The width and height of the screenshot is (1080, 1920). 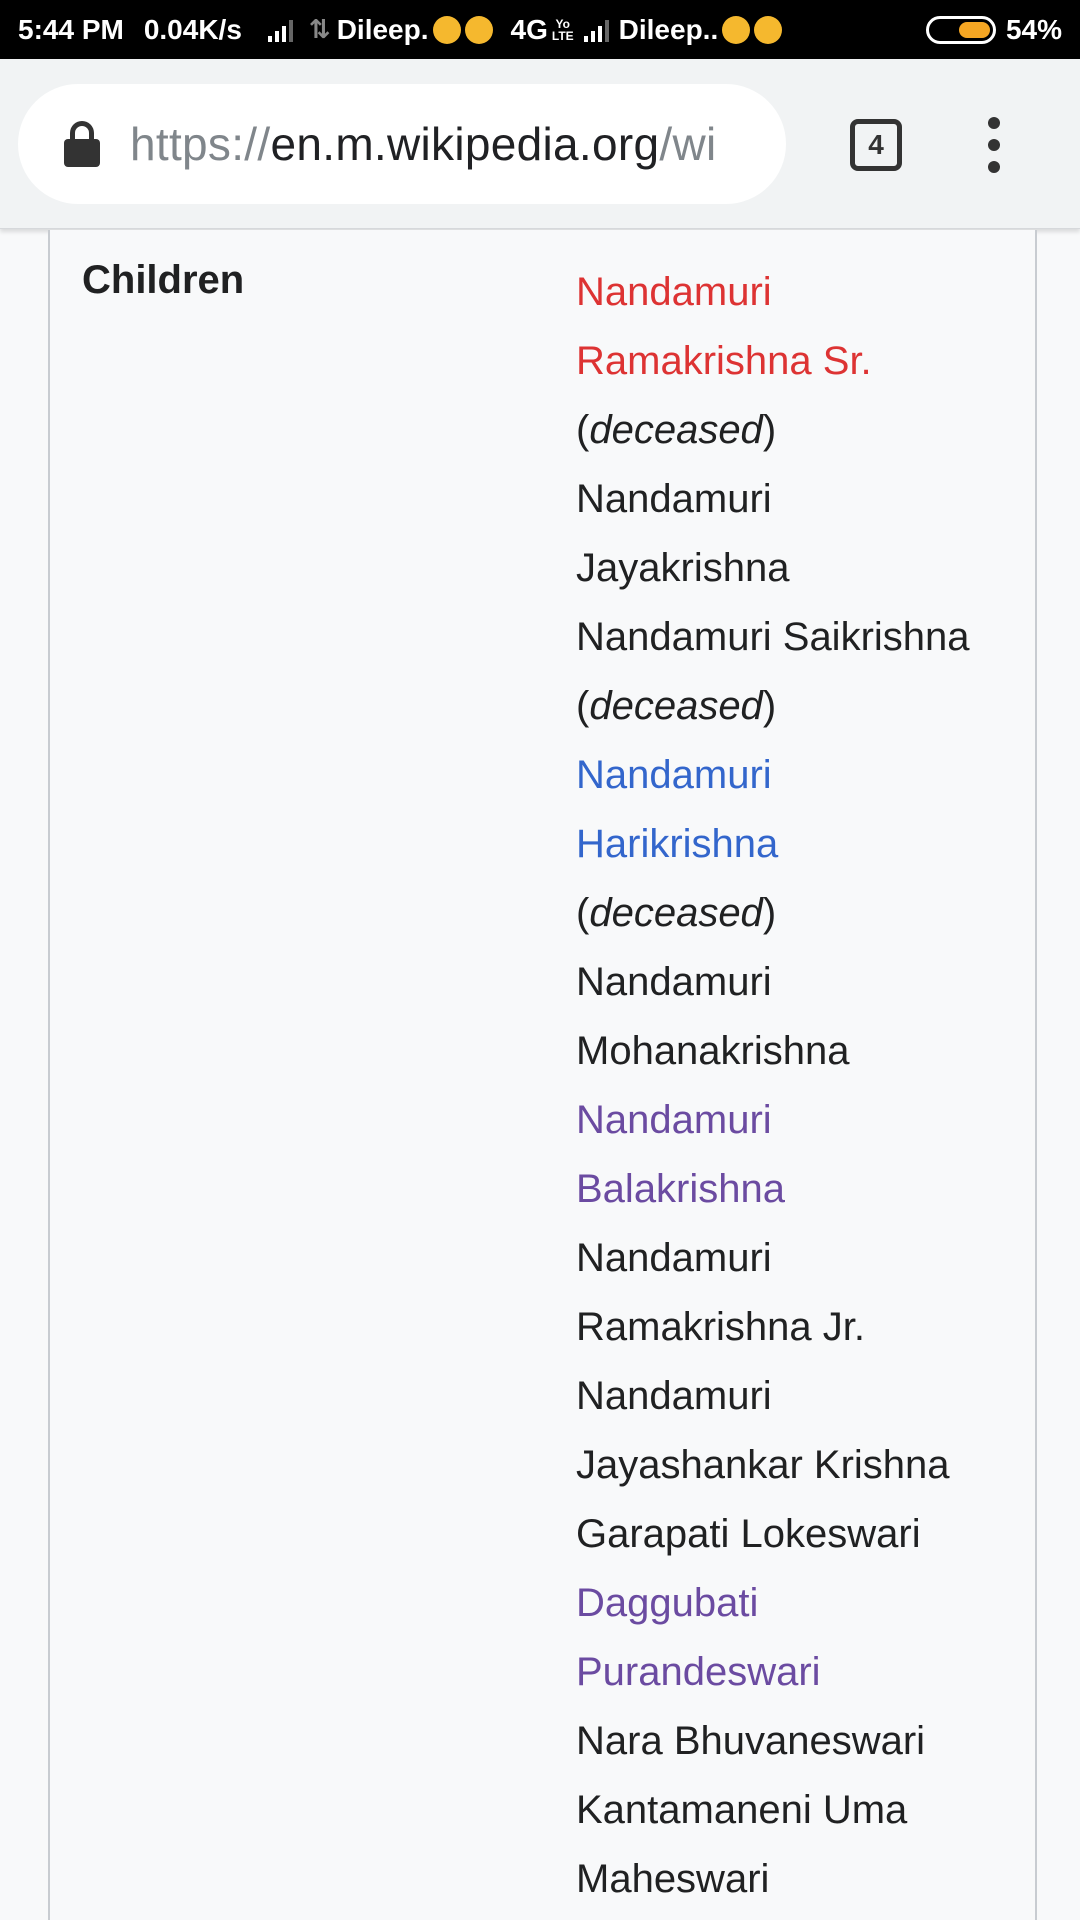 I want to click on child-name: Jayashankar Krishna, so click(x=763, y=1465).